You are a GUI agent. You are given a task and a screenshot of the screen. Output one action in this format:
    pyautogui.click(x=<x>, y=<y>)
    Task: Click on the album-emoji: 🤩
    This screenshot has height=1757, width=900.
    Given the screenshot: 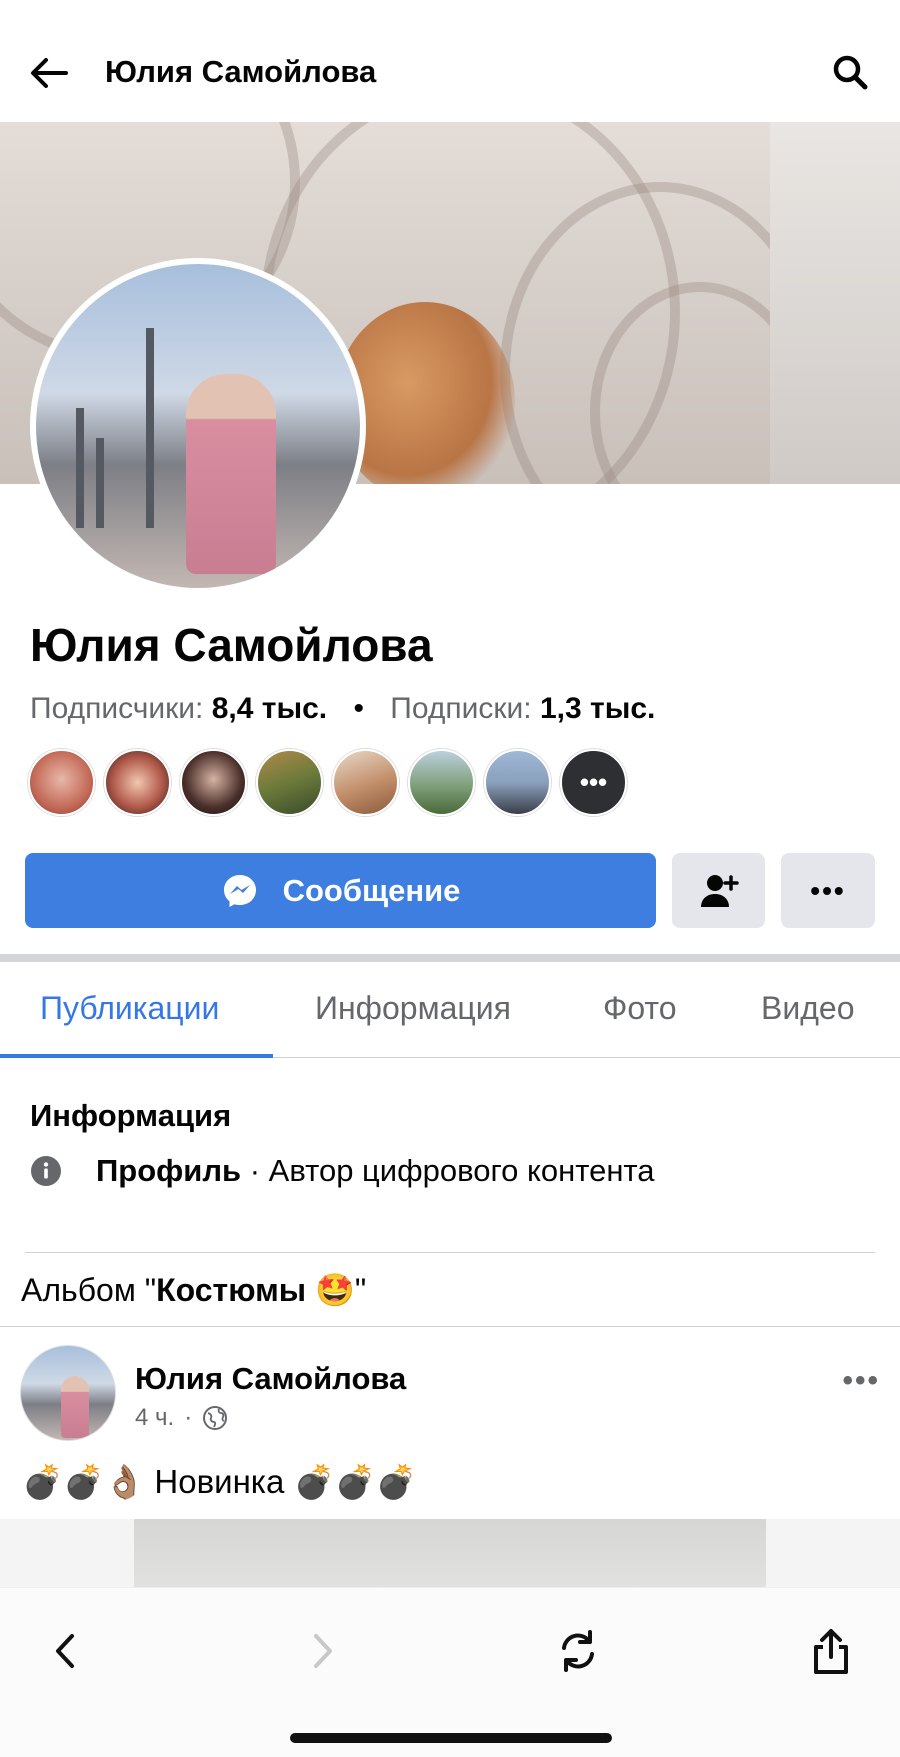 What is the action you would take?
    pyautogui.click(x=334, y=1290)
    